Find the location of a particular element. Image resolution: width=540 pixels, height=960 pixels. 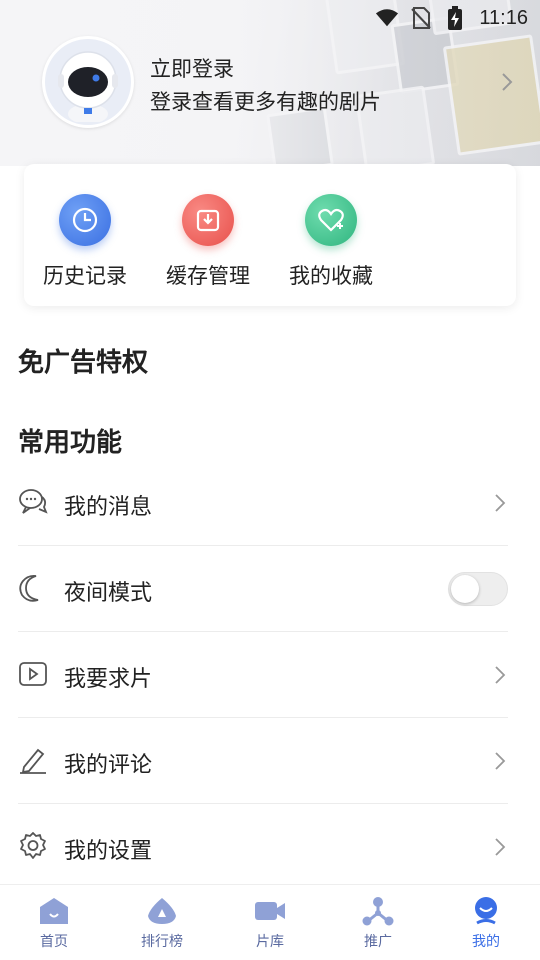

status-bar: 11:16 is located at coordinates (270, 18).